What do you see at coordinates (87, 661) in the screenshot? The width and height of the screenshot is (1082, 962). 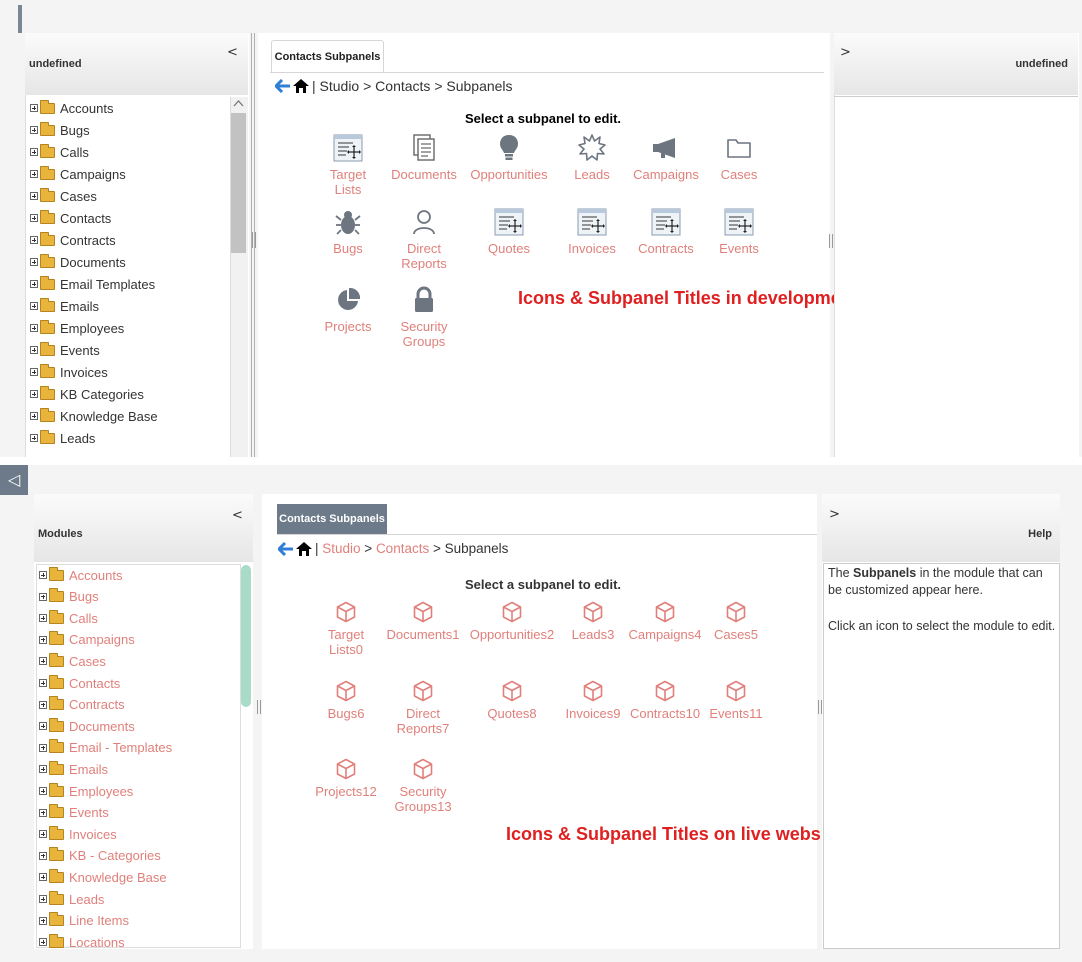 I see `tree-item-label: Cases` at bounding box center [87, 661].